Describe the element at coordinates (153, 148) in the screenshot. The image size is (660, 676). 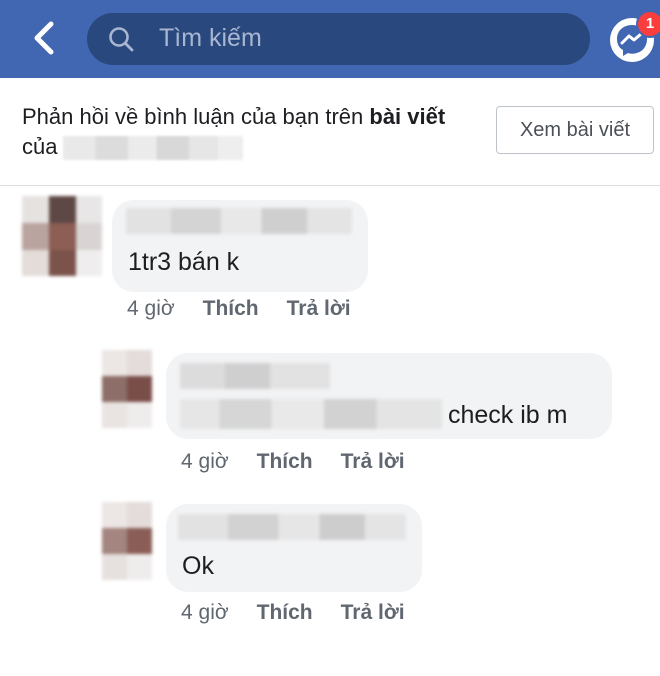
I see `blurred-username` at that location.